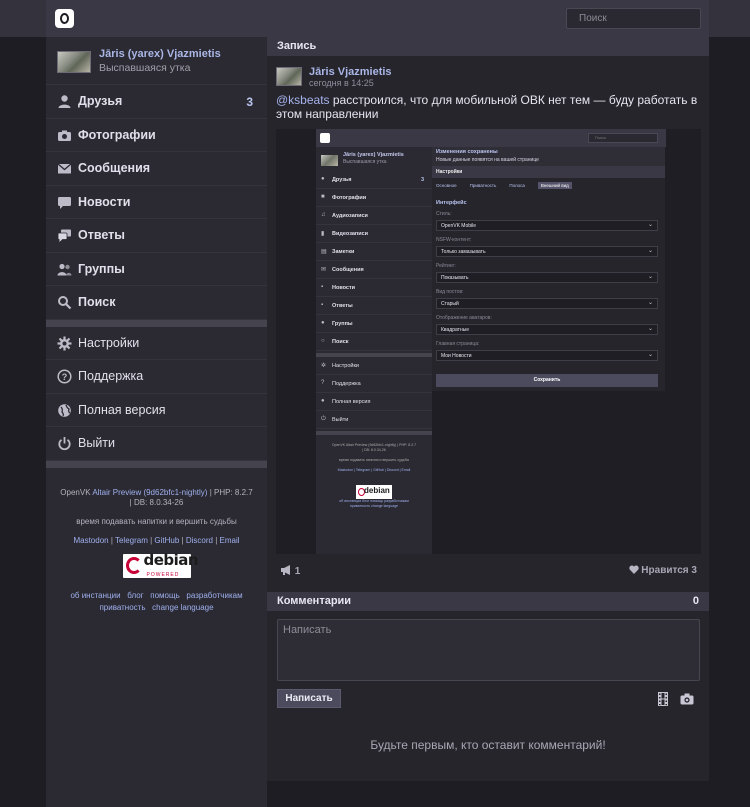 This screenshot has height=807, width=750. I want to click on ss-field-select: Старый, so click(547, 303).